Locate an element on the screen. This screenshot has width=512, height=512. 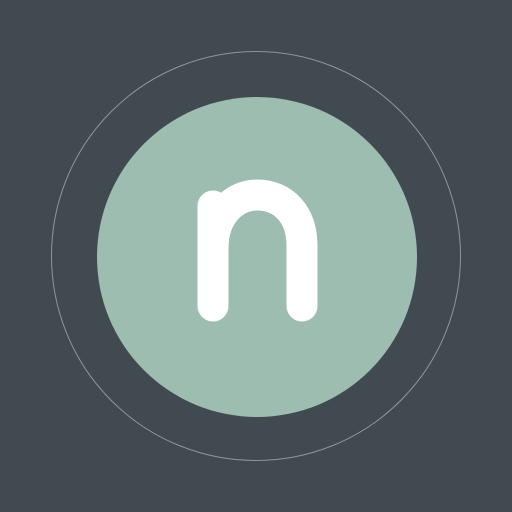
letter-n-logo-icon is located at coordinates (257, 250).